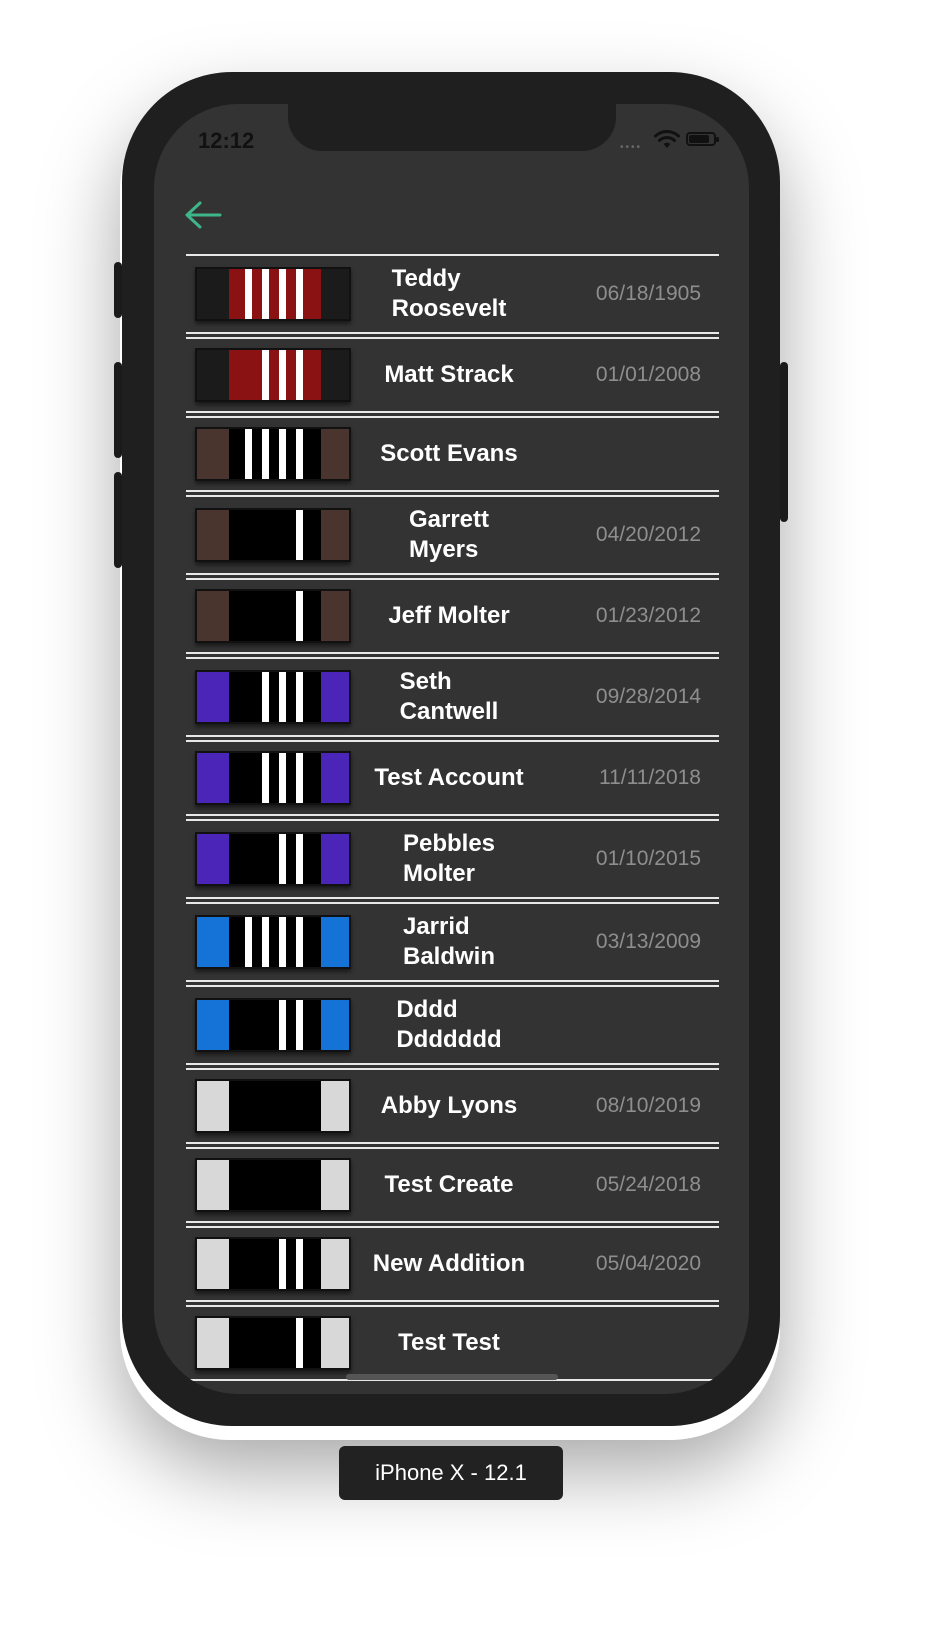 The width and height of the screenshot is (946, 1644). I want to click on student-name-line1: New Addition, so click(449, 1263).